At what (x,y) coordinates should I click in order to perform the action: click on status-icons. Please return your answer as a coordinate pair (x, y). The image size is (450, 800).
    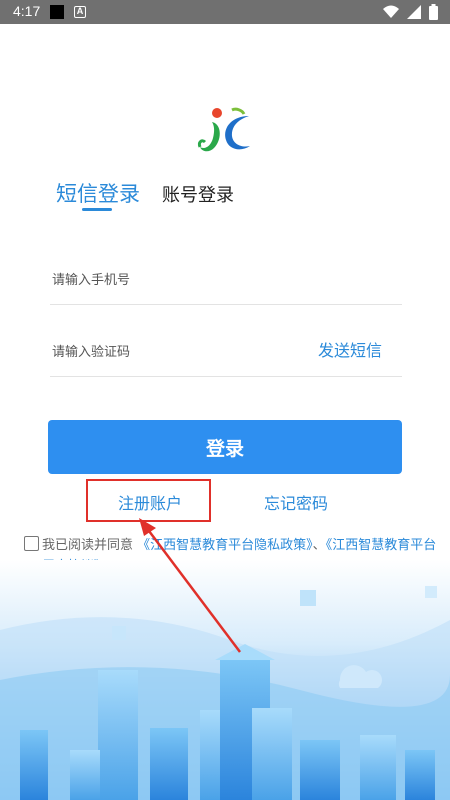
    Looking at the image, I should click on (410, 12).